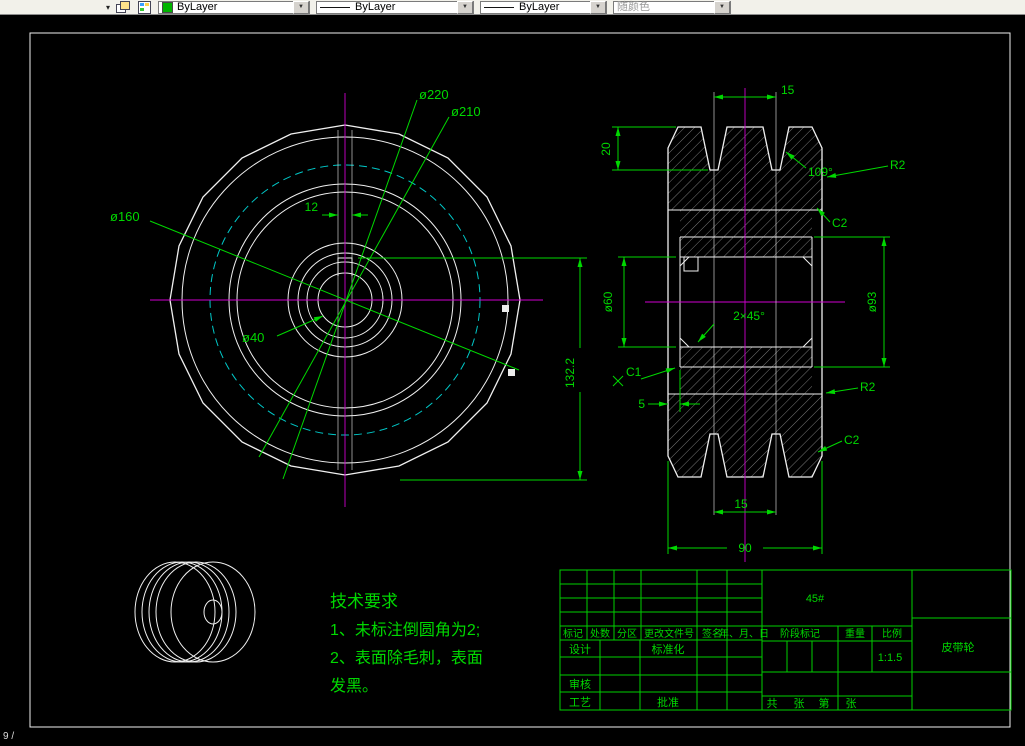 This screenshot has width=1025, height=746. Describe the element at coordinates (570, 373) in the screenshot. I see `dim-label-height: 132.2` at that location.